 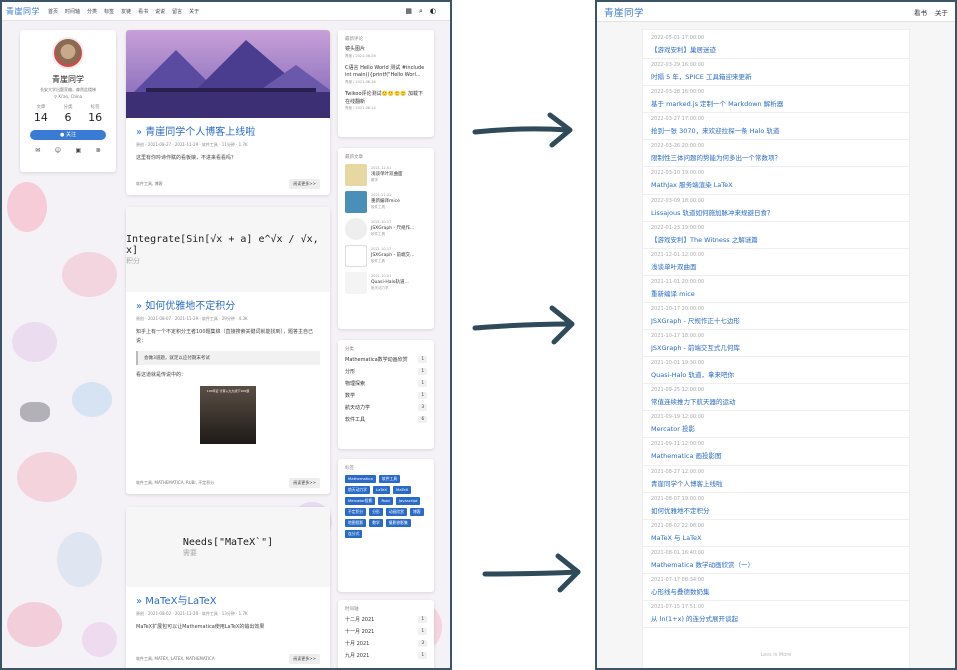 I want to click on archive-post-link: 从 ln(1+x) 的连分式展开谈起, so click(x=776, y=618).